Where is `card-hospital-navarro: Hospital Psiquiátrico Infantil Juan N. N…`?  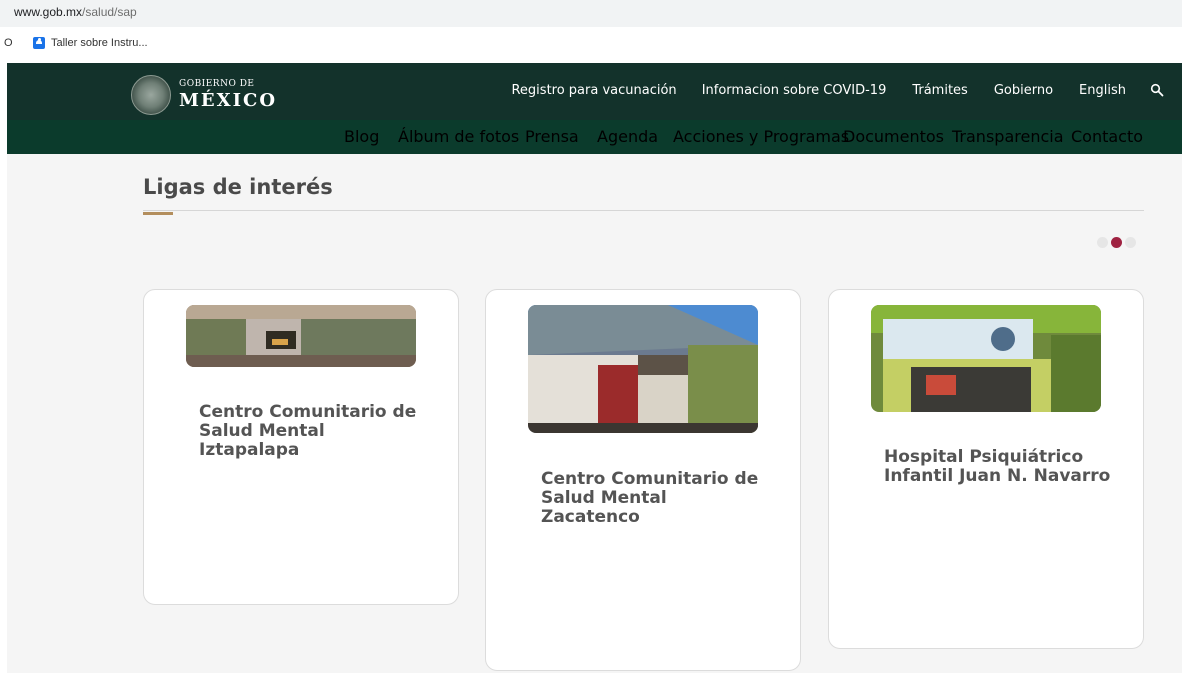 card-hospital-navarro: Hospital Psiquiátrico Infantil Juan N. N… is located at coordinates (986, 469).